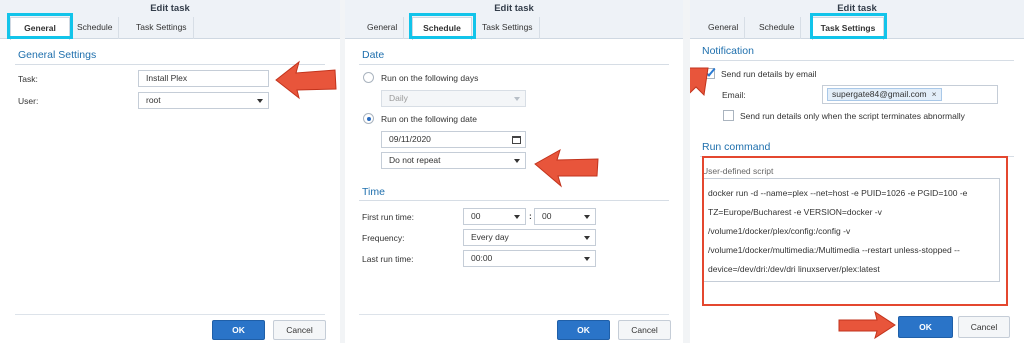 Image resolution: width=1024 pixels, height=343 pixels. What do you see at coordinates (373, 55) in the screenshot?
I see `section-date: Date` at bounding box center [373, 55].